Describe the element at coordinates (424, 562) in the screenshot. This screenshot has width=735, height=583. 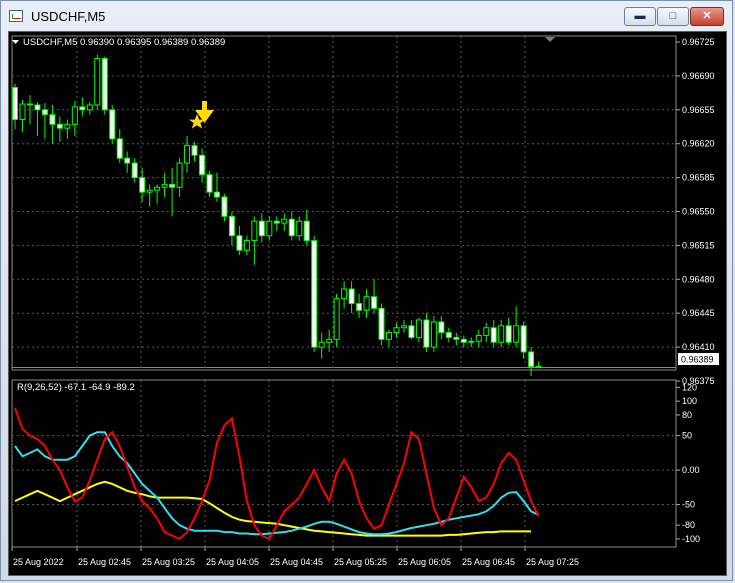
I see `time-tick-label: 25 Aug 06:05` at that location.